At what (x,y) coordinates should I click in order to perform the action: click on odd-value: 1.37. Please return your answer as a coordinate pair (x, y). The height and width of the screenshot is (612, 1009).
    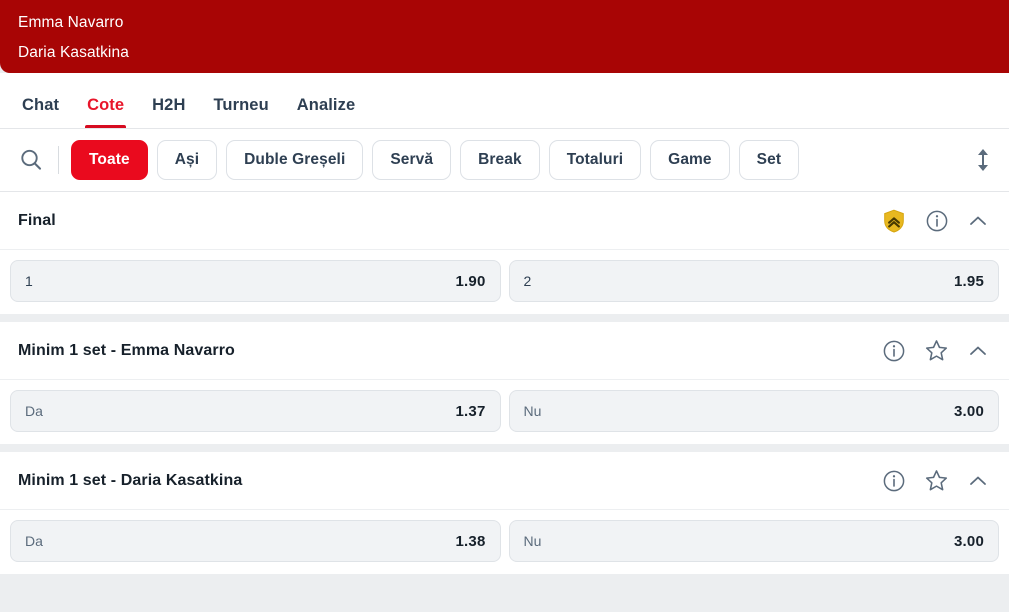
    Looking at the image, I should click on (470, 411).